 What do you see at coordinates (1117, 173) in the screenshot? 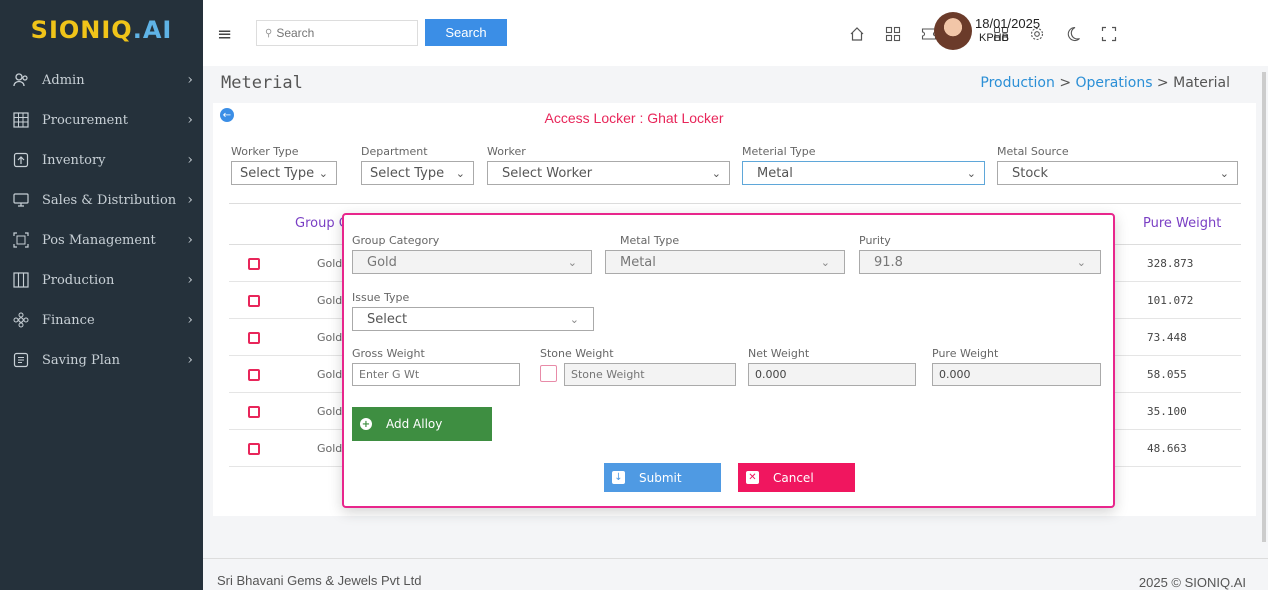
I see `metal-source-select: Stock ⌄` at bounding box center [1117, 173].